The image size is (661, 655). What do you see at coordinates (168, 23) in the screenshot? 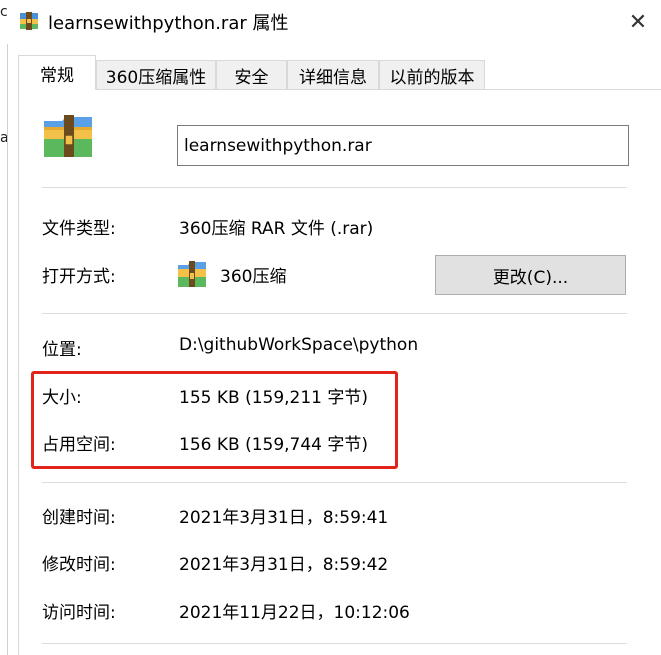
I see `window-title: learnsewithpython.rar 属性` at bounding box center [168, 23].